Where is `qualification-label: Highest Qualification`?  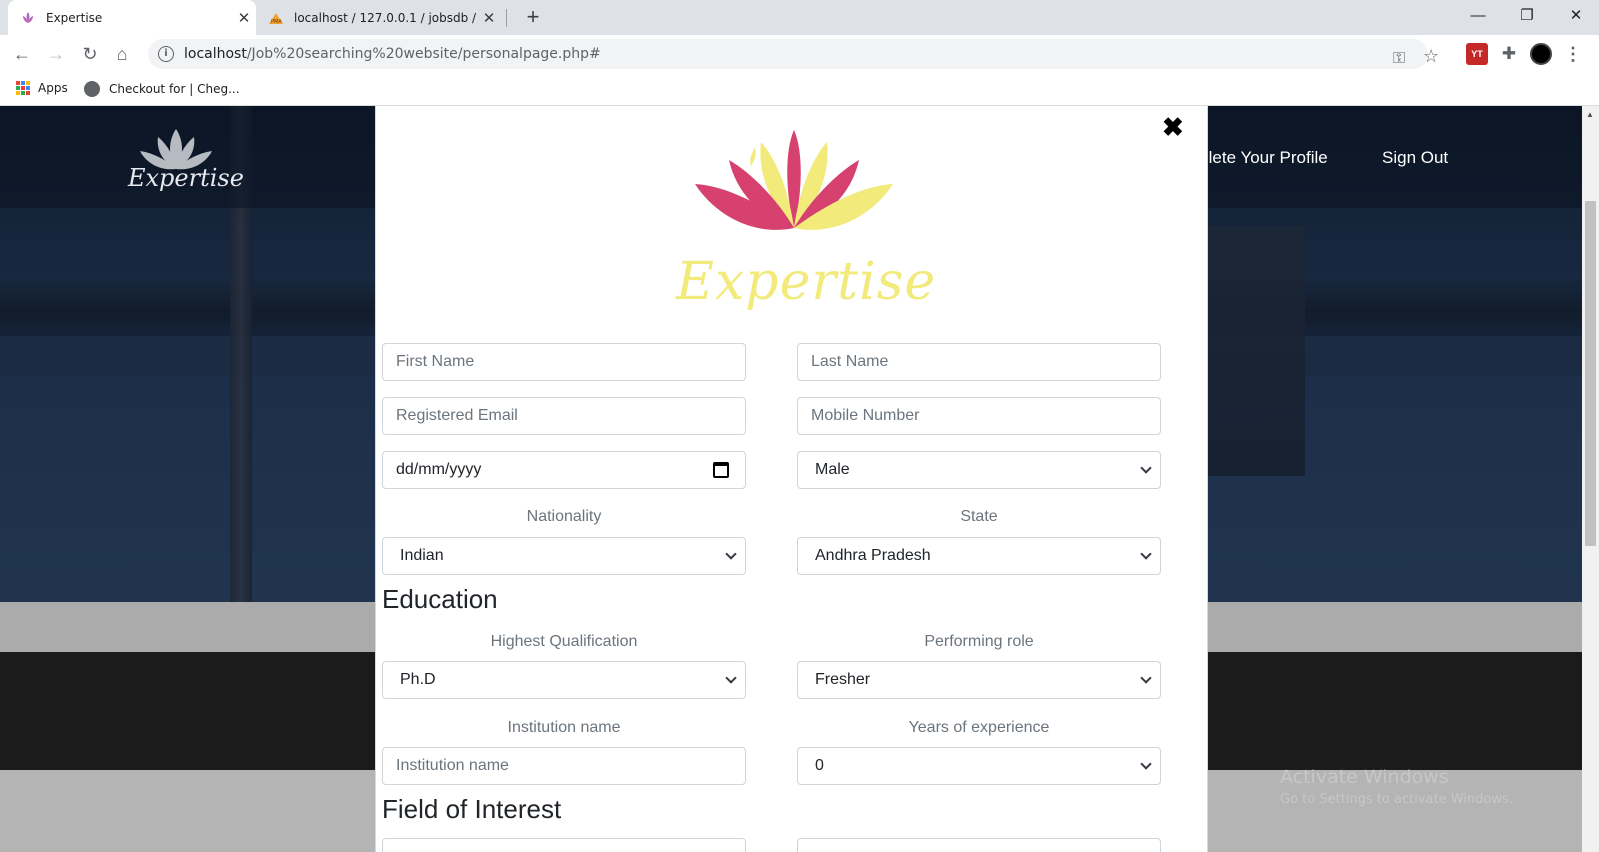 qualification-label: Highest Qualification is located at coordinates (564, 641).